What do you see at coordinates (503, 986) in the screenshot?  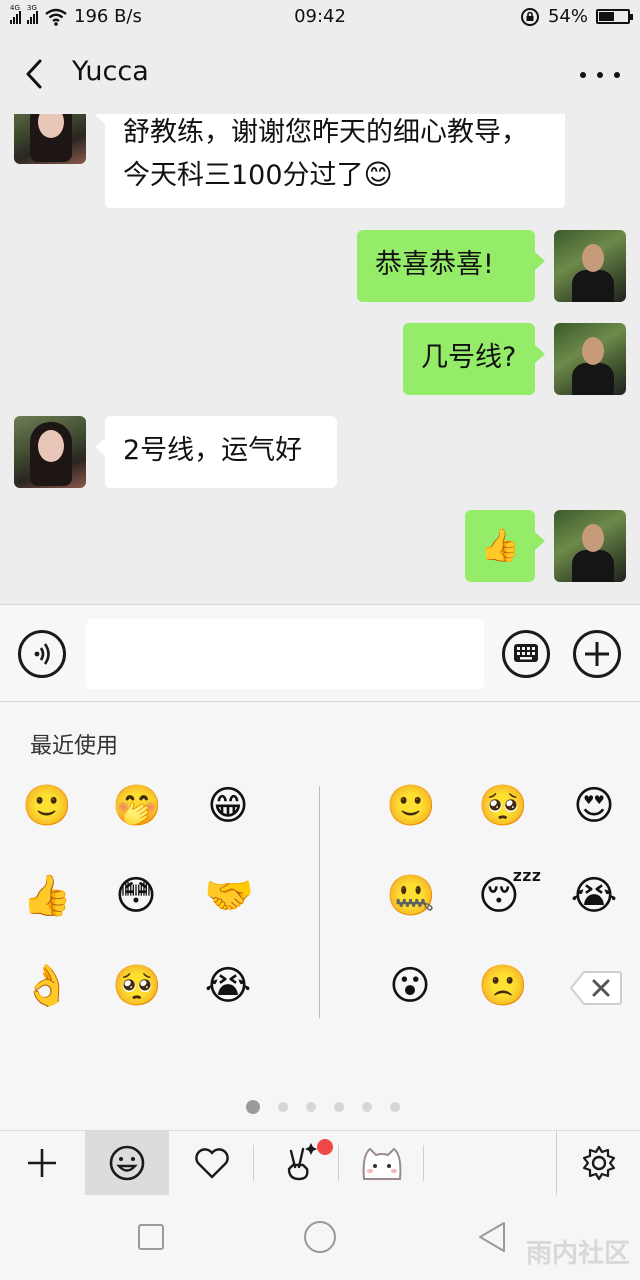 I see `emoji-8: 🙁` at bounding box center [503, 986].